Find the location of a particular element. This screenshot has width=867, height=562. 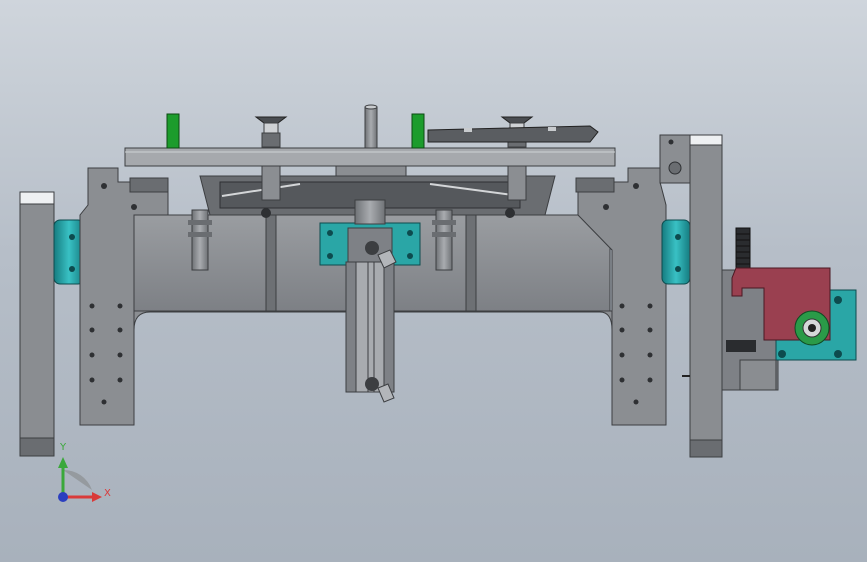

top-plate is located at coordinates (370, 162).